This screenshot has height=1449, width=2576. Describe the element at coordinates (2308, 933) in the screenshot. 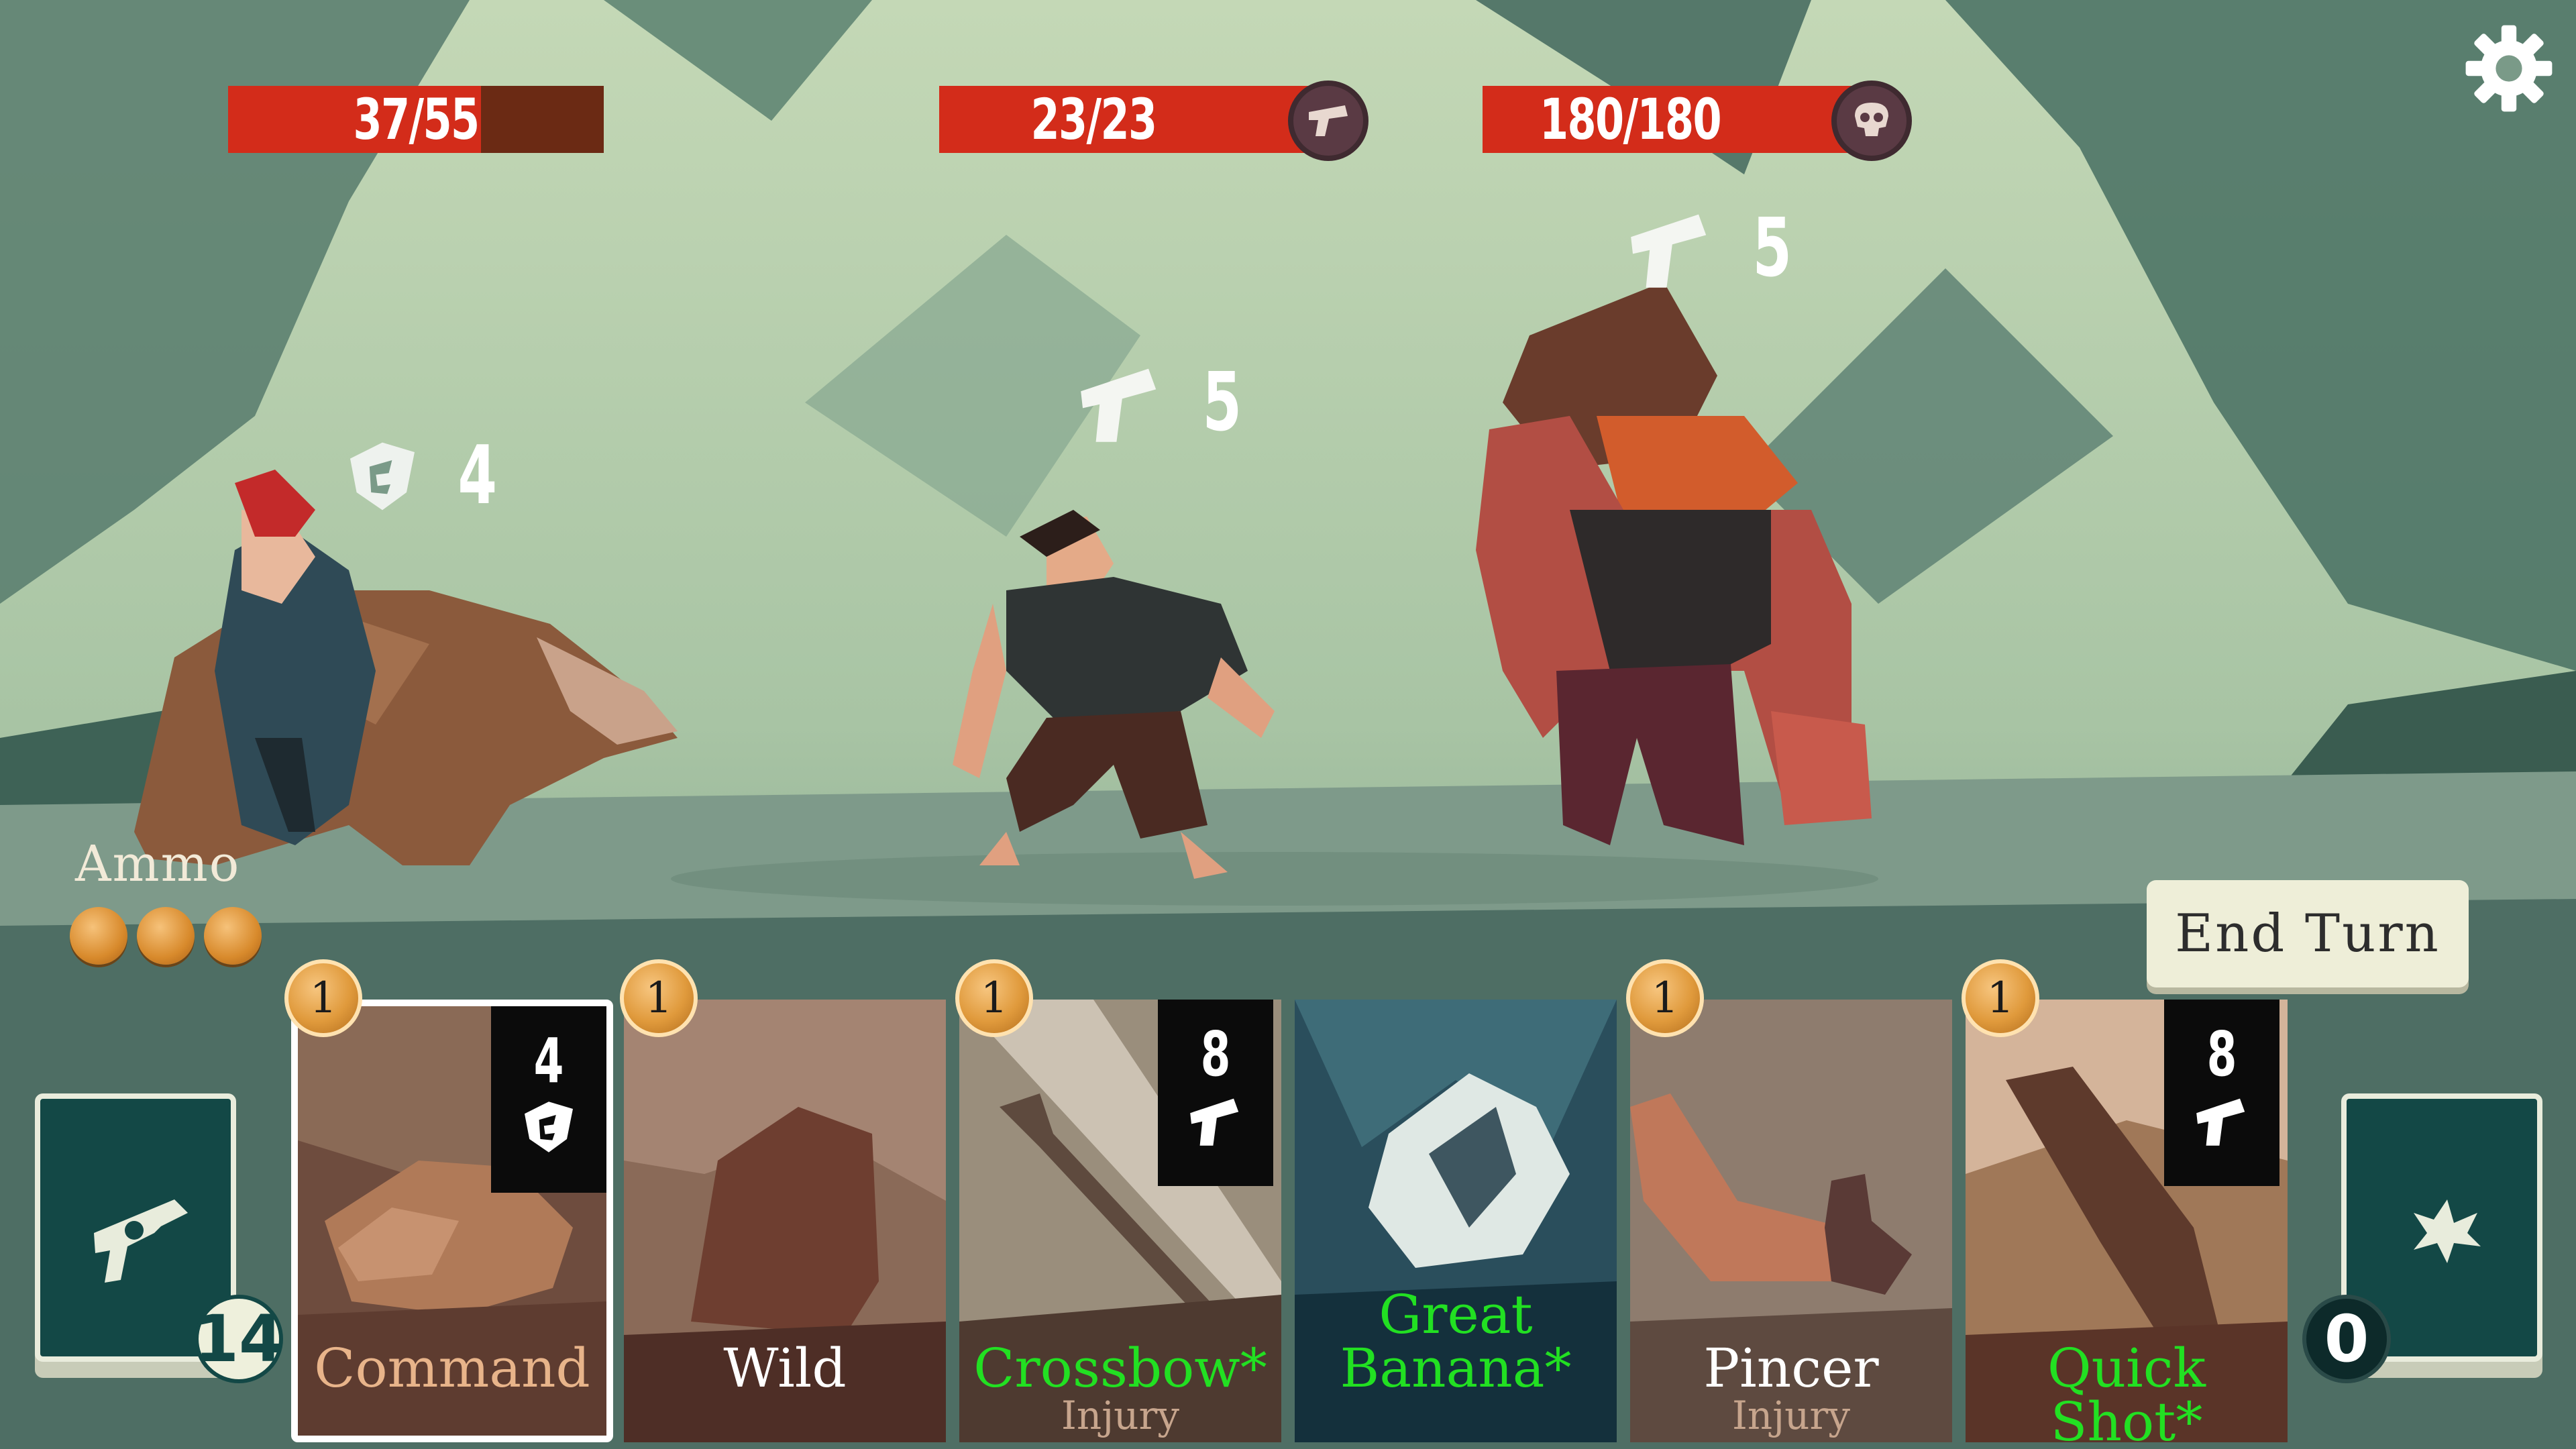

I see `end-turn-button: End Turn` at that location.